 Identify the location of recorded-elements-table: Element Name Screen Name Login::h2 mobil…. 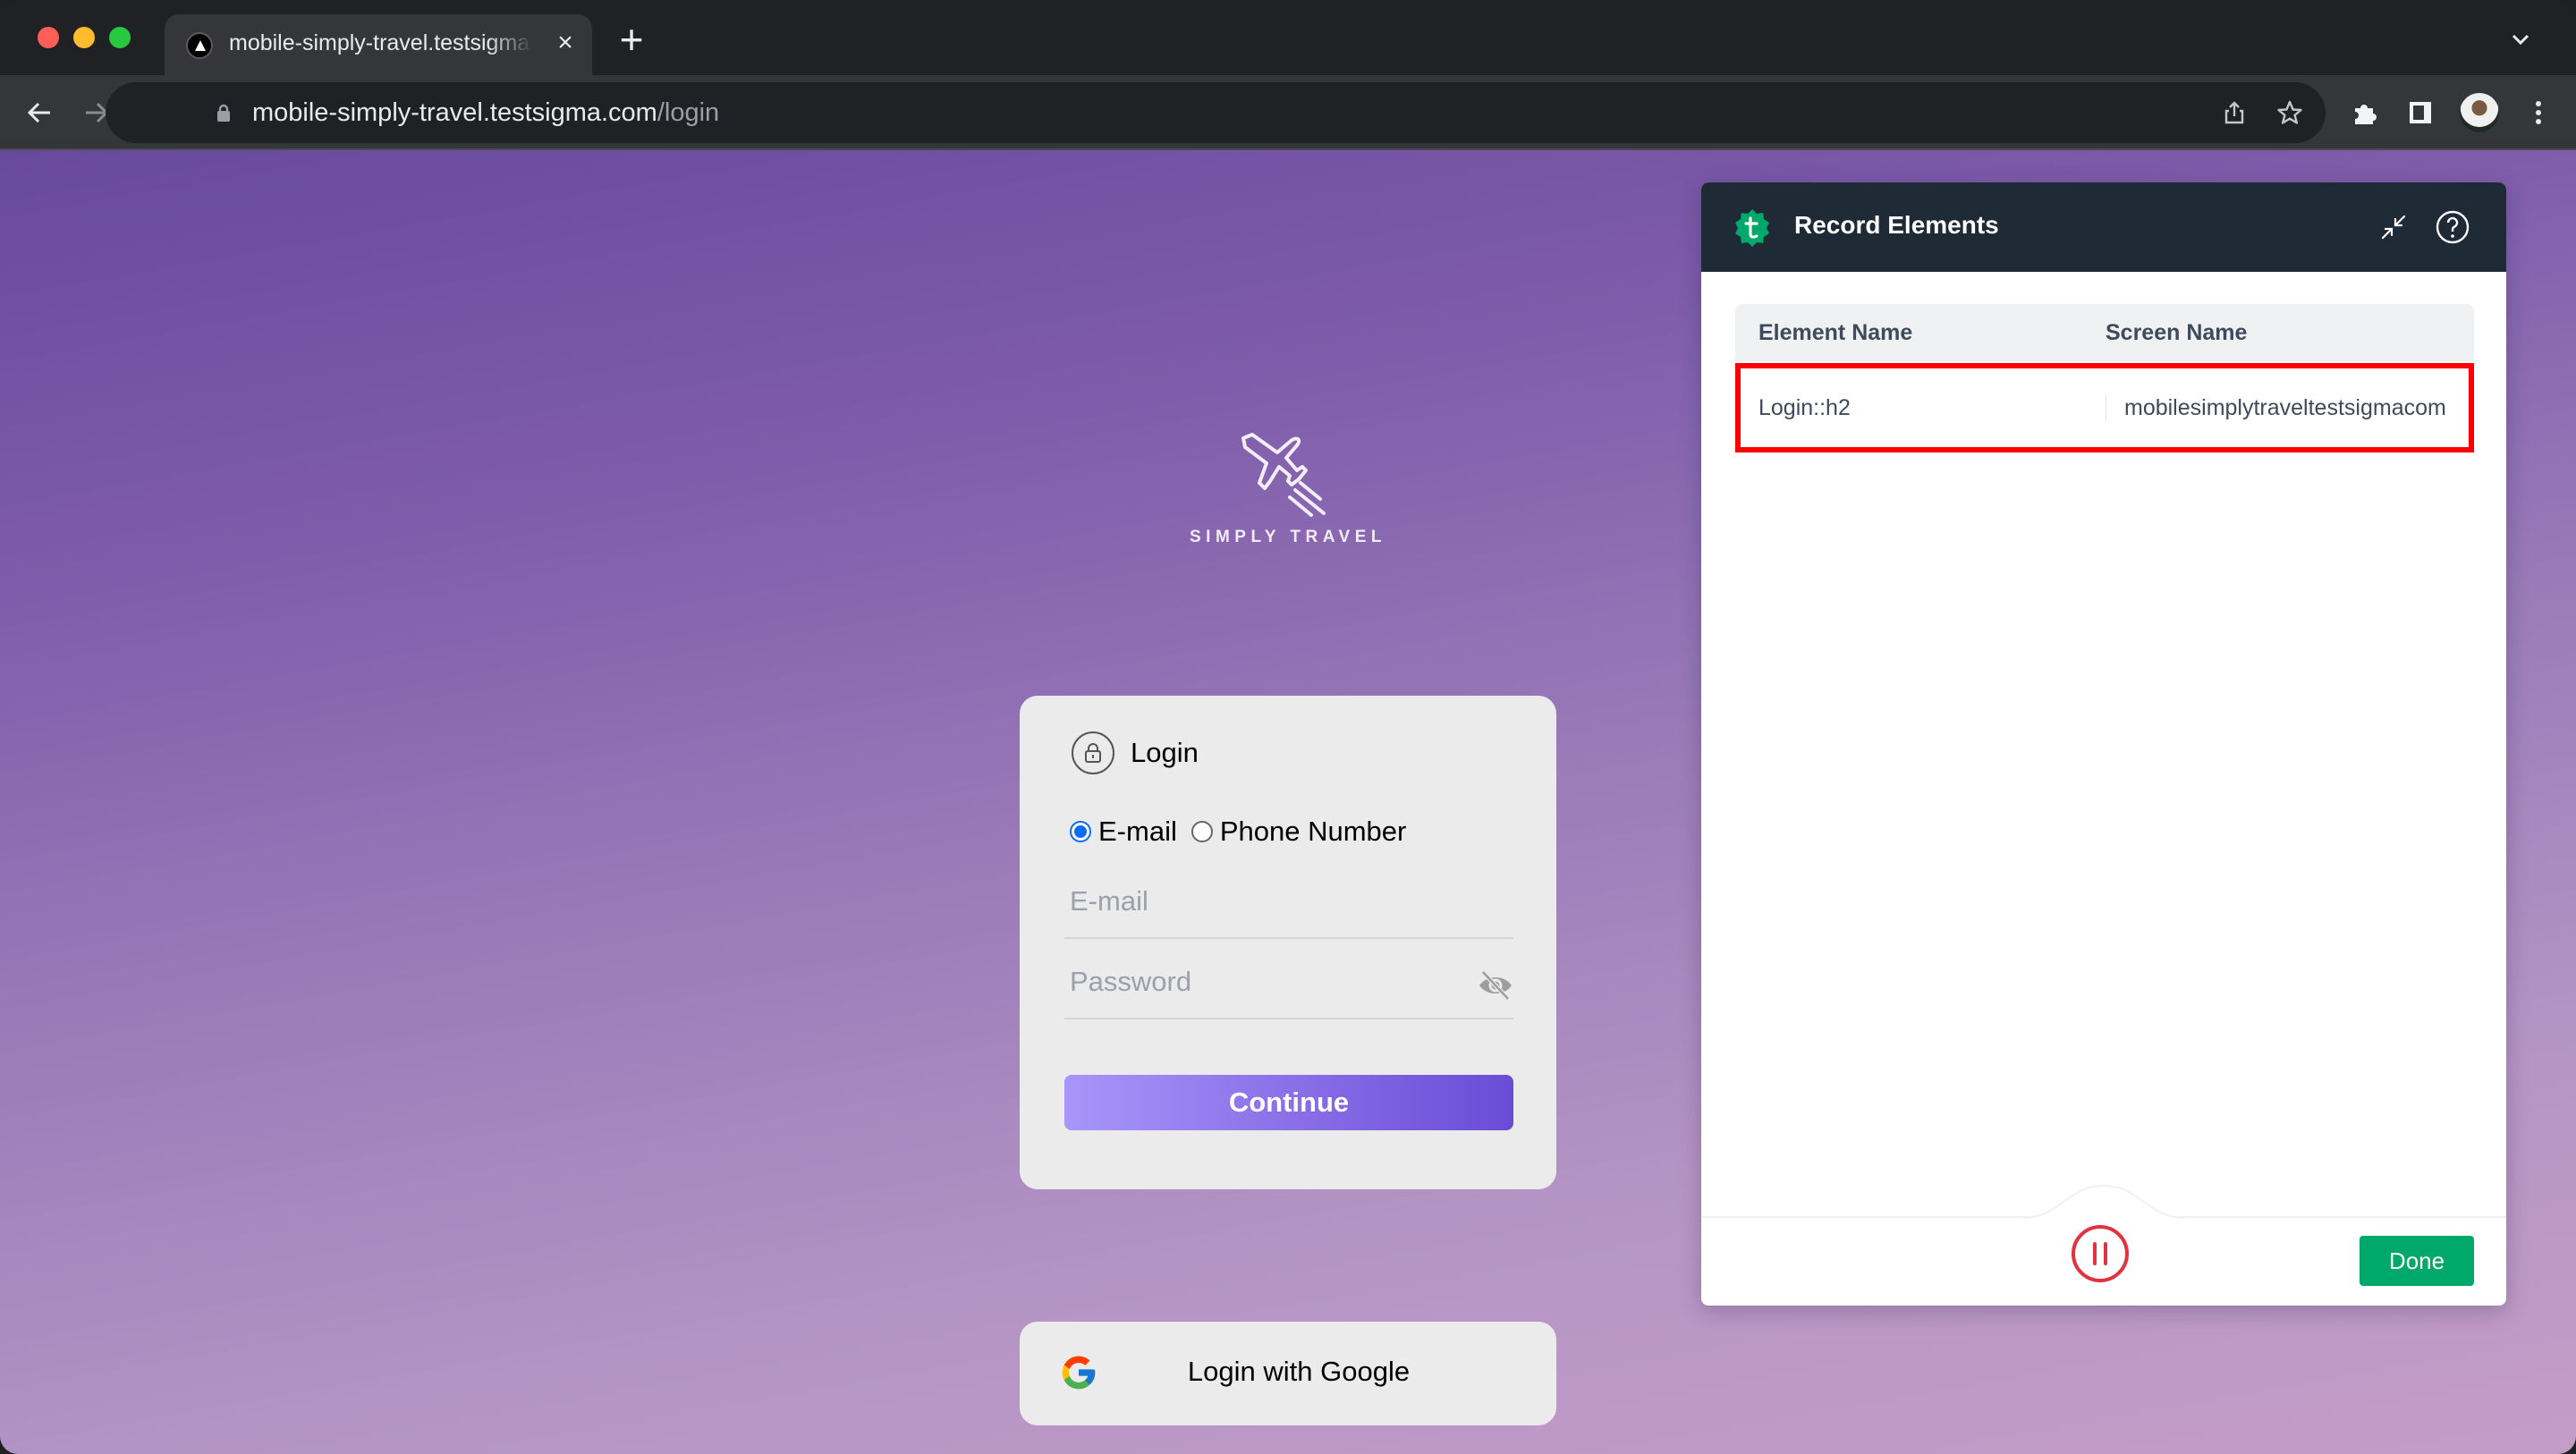
(2104, 378).